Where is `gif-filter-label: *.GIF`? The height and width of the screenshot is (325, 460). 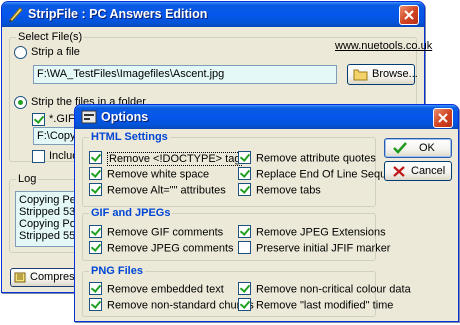 gif-filter-label: *.GIF is located at coordinates (62, 119).